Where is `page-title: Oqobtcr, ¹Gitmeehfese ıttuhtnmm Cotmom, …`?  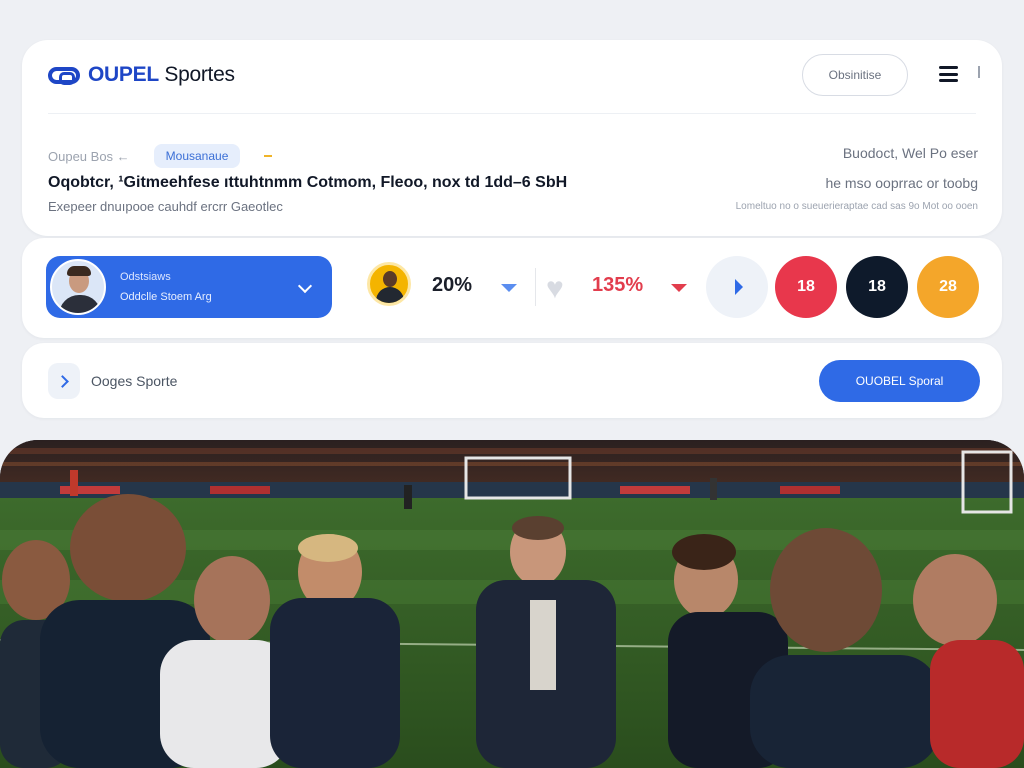 page-title: Oqobtcr, ¹Gitmeehfese ıttuhtnmm Cotmom, … is located at coordinates (308, 182).